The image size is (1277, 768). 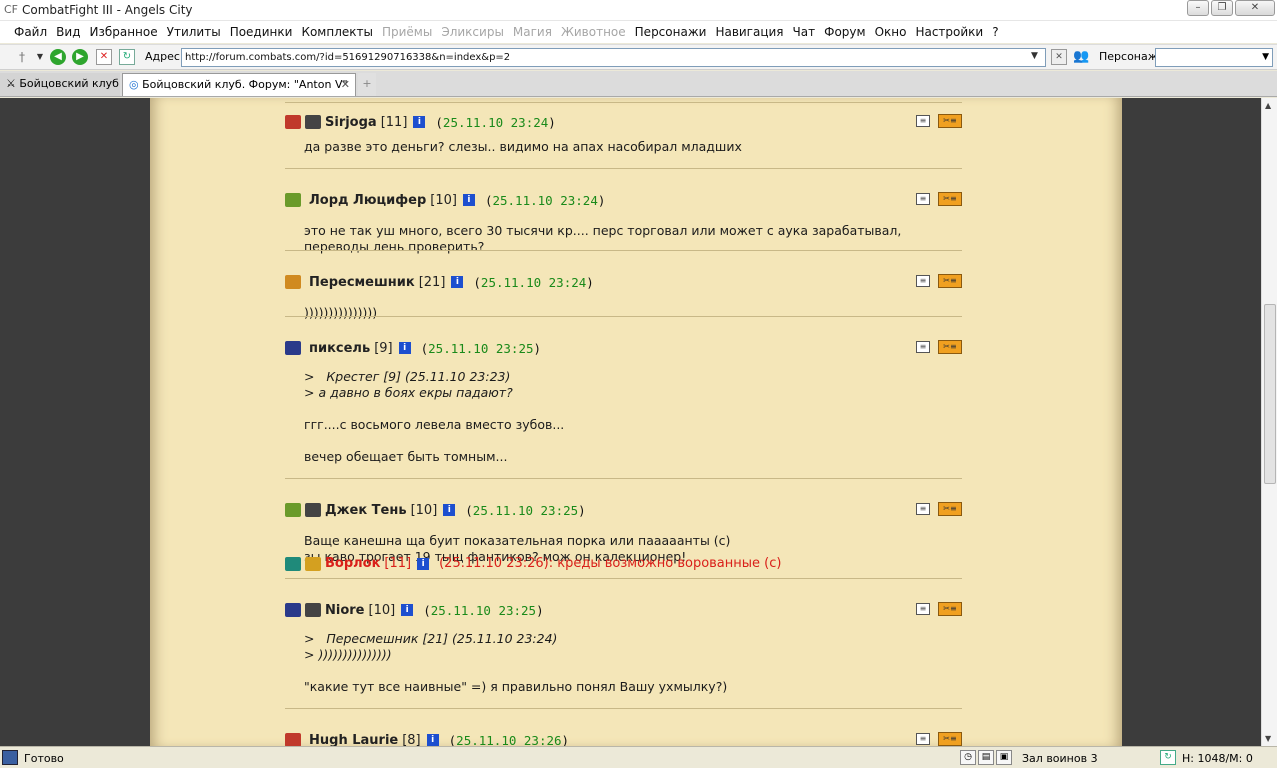 I want to click on author-nick: Пересмешник, so click(x=362, y=282).